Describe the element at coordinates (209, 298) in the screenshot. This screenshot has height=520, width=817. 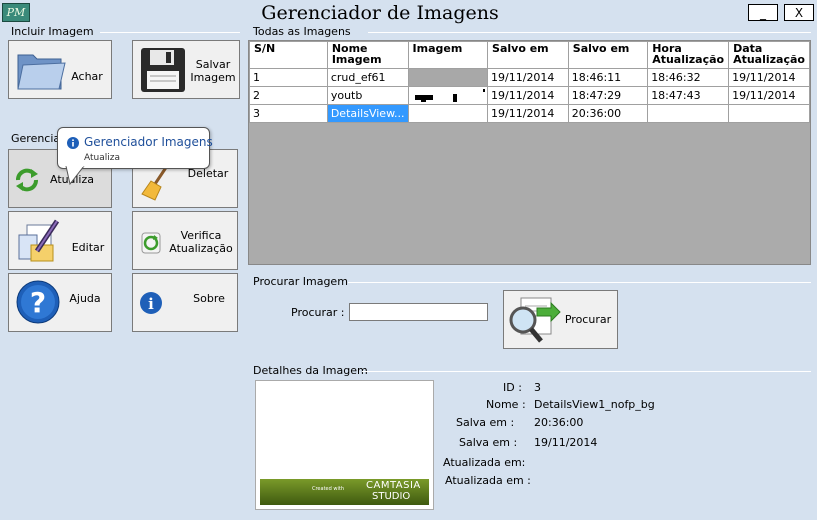
I see `sobre-label: Sobre` at that location.